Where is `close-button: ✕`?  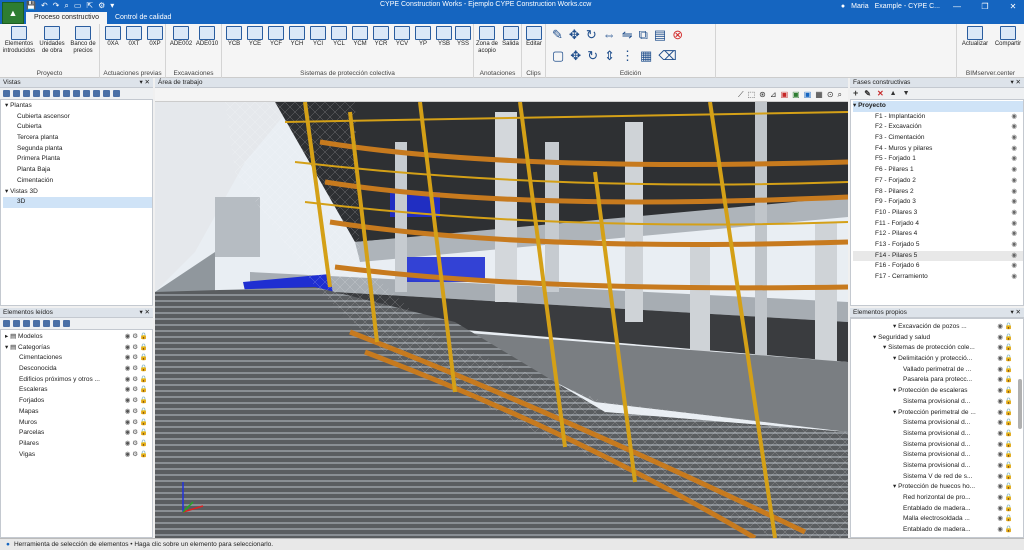 close-button: ✕ is located at coordinates (1013, 6).